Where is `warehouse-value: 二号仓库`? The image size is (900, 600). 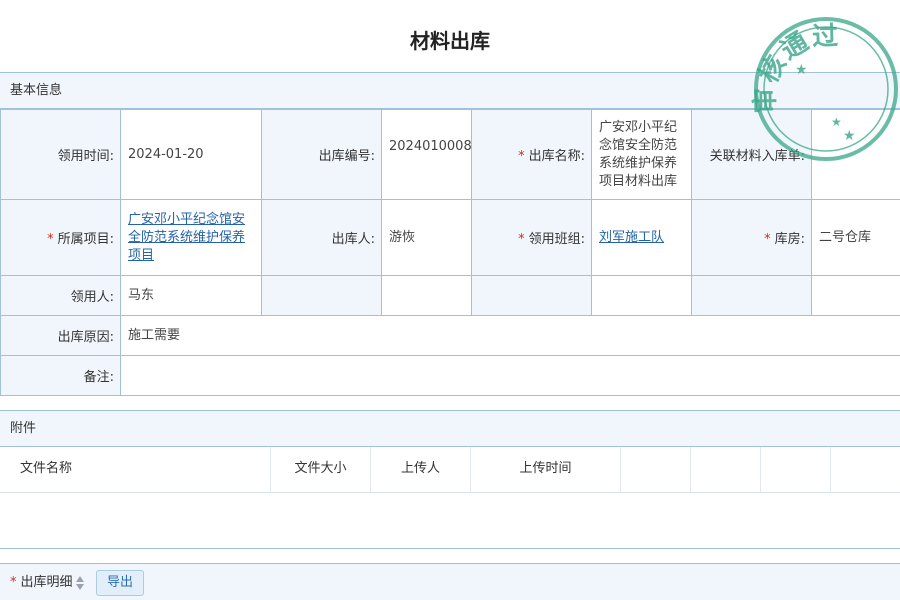
warehouse-value: 二号仓库 is located at coordinates (855, 237).